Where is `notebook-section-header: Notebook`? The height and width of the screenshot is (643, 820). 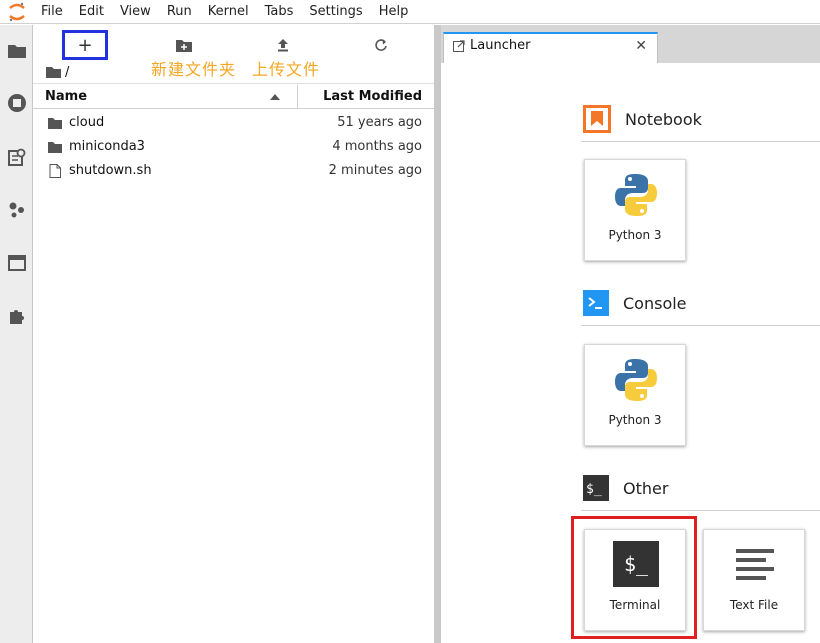
notebook-section-header: Notebook is located at coordinates (642, 119).